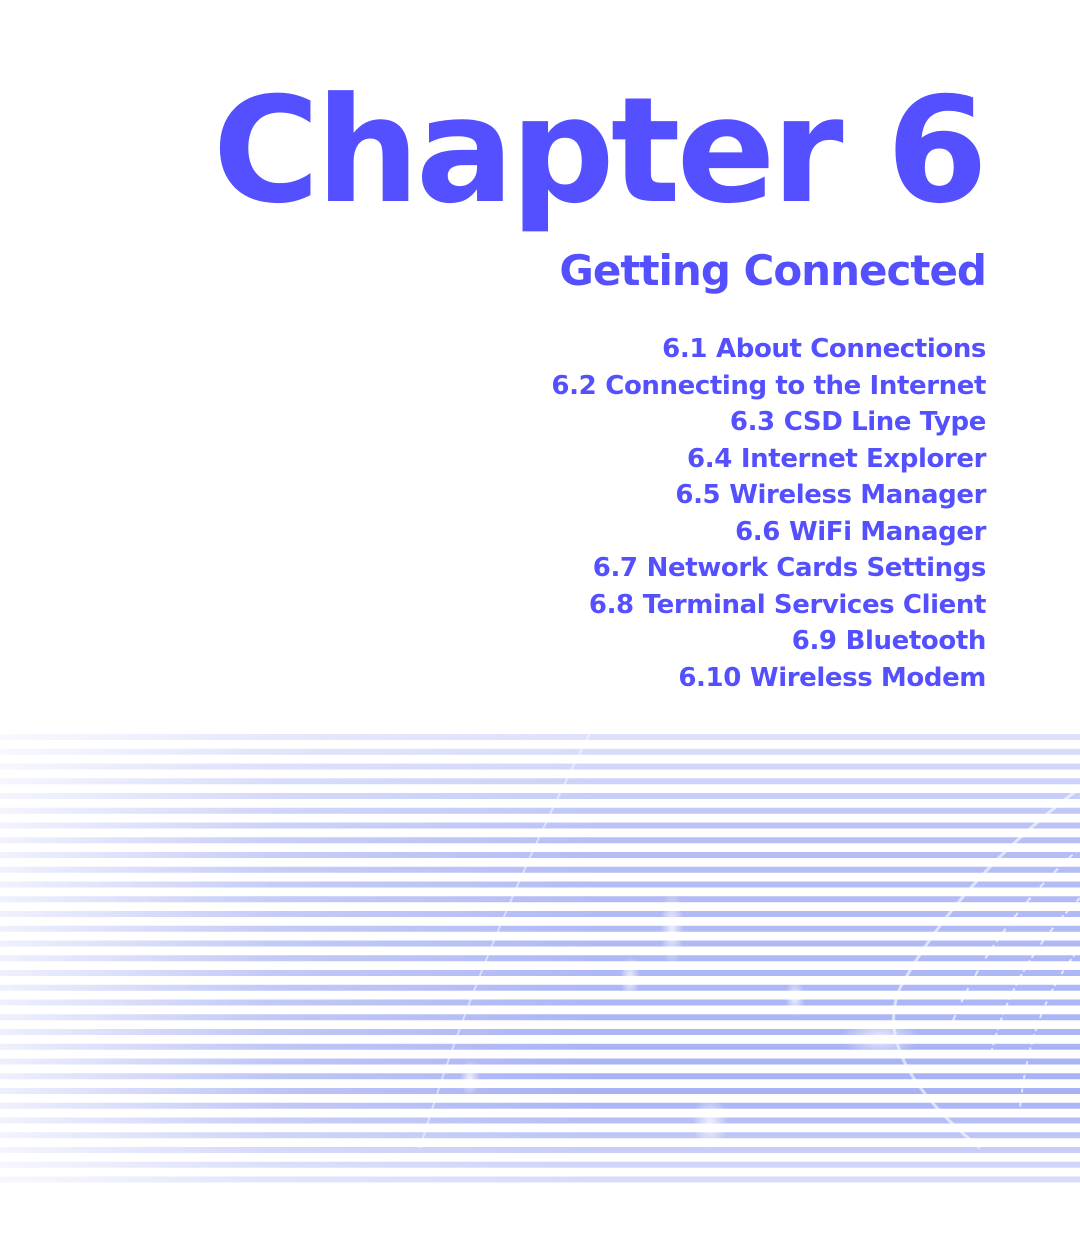 Image resolution: width=1080 pixels, height=1259 pixels. I want to click on toc-item-label: Internet Explorer, so click(863, 458).